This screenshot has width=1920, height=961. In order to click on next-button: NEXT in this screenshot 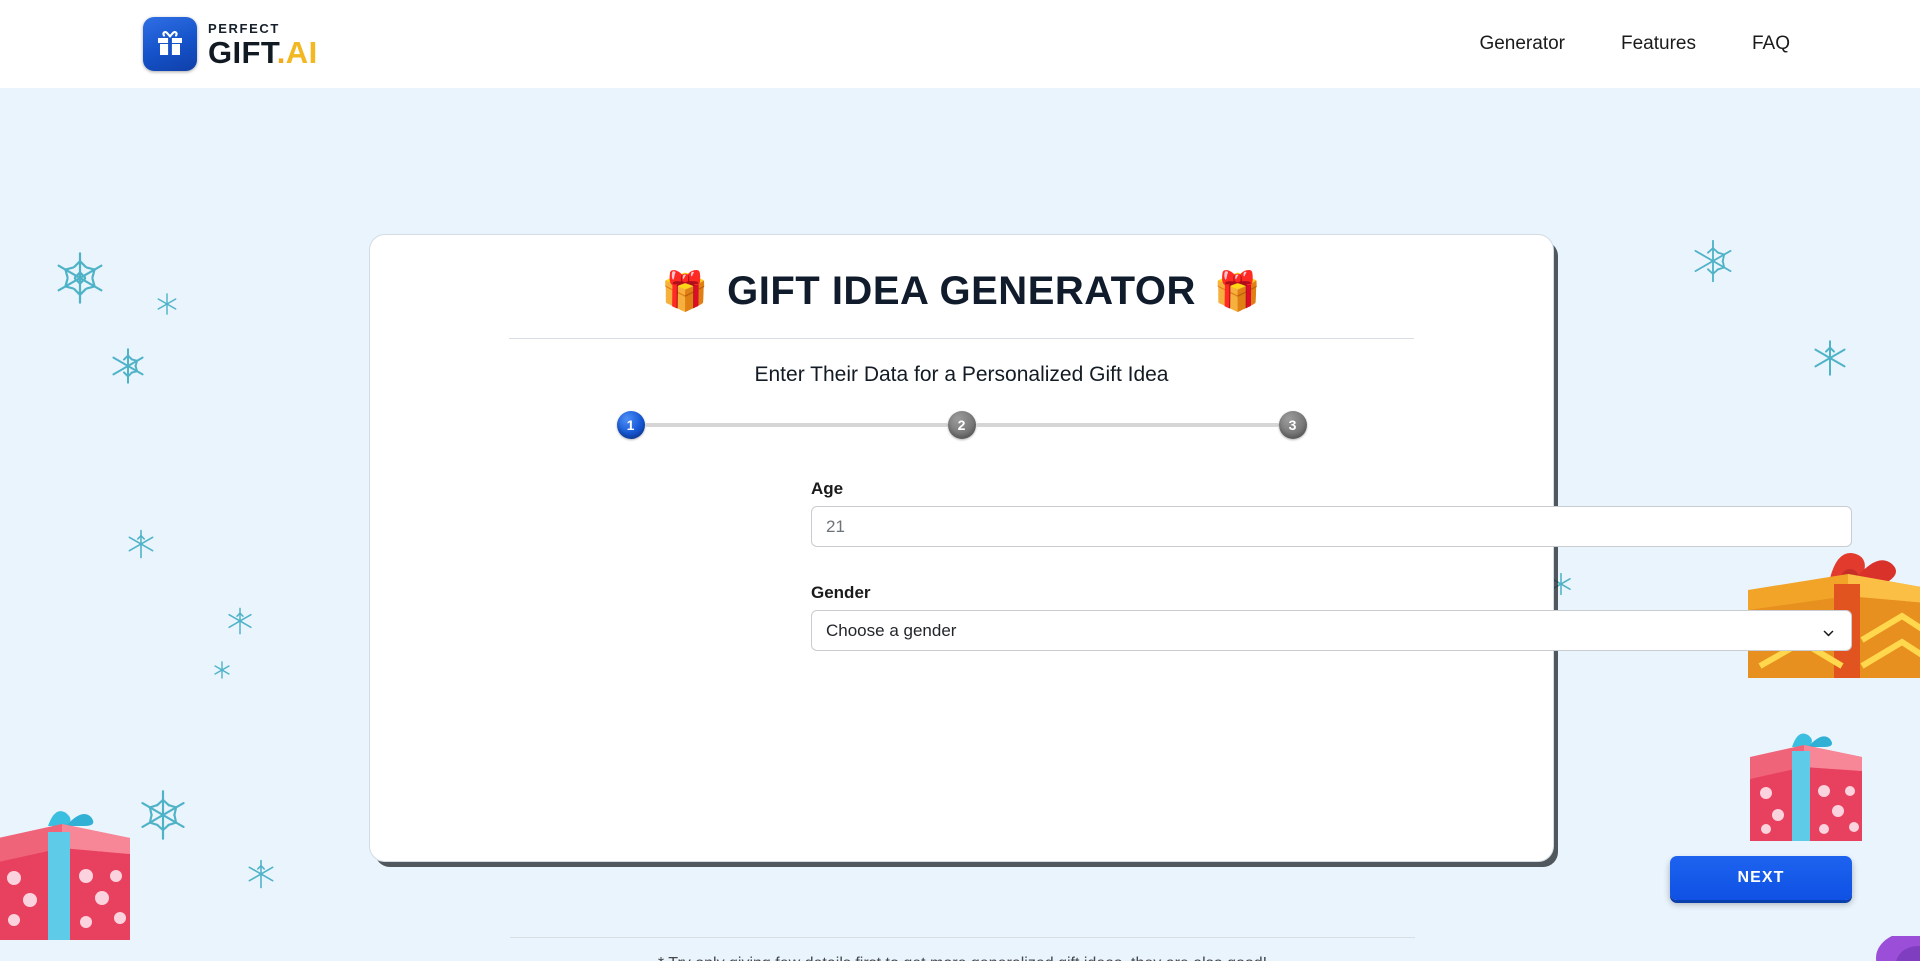, I will do `click(1761, 878)`.